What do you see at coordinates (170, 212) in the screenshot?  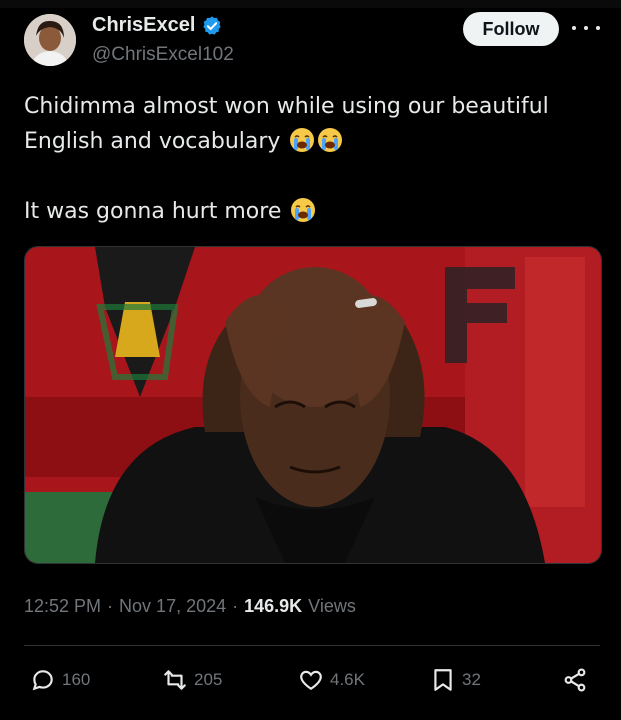 I see `tweet-text-line-3: It was gonna hurt more` at bounding box center [170, 212].